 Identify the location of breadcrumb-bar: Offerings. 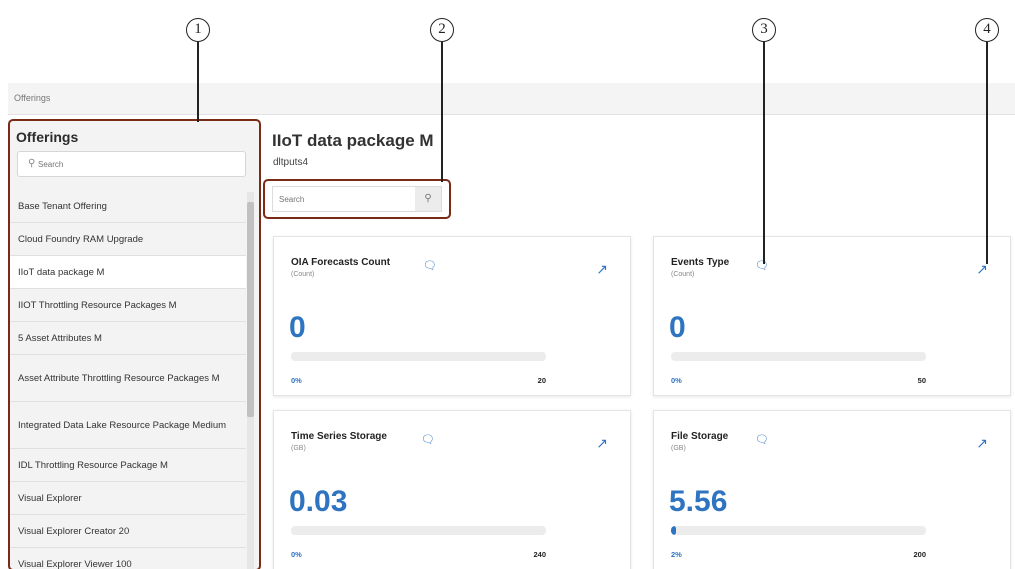
(511, 99).